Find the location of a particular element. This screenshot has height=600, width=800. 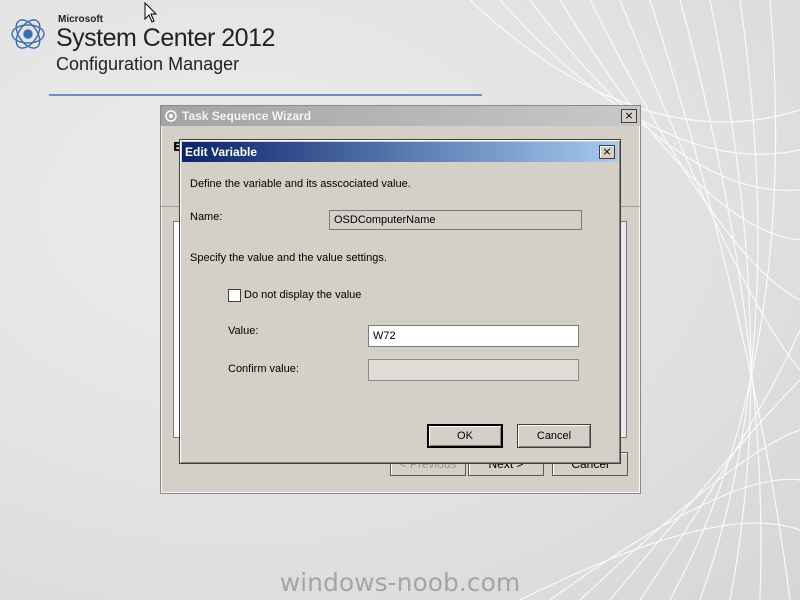

name-label: Name: is located at coordinates (206, 217).